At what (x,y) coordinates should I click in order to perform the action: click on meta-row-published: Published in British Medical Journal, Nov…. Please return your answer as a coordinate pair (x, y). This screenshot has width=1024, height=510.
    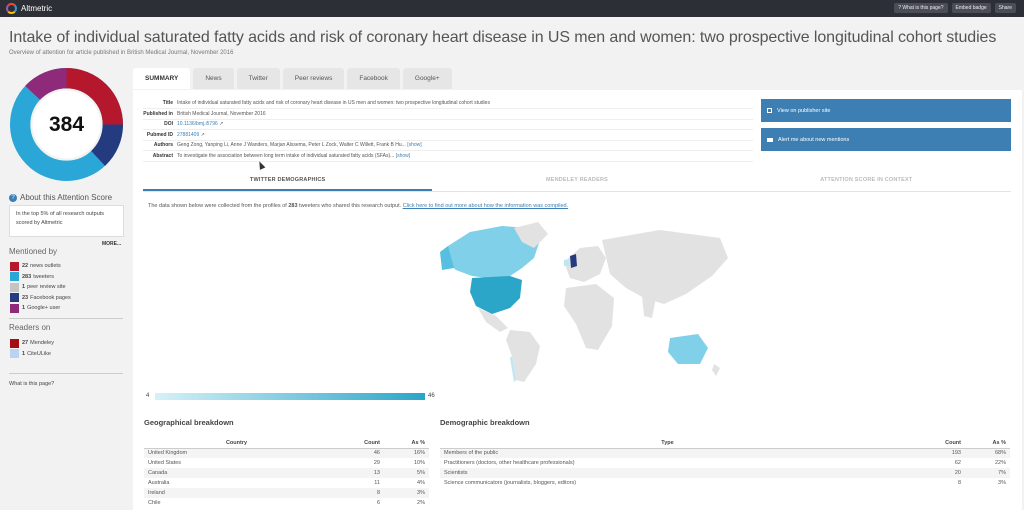
    Looking at the image, I should click on (448, 114).